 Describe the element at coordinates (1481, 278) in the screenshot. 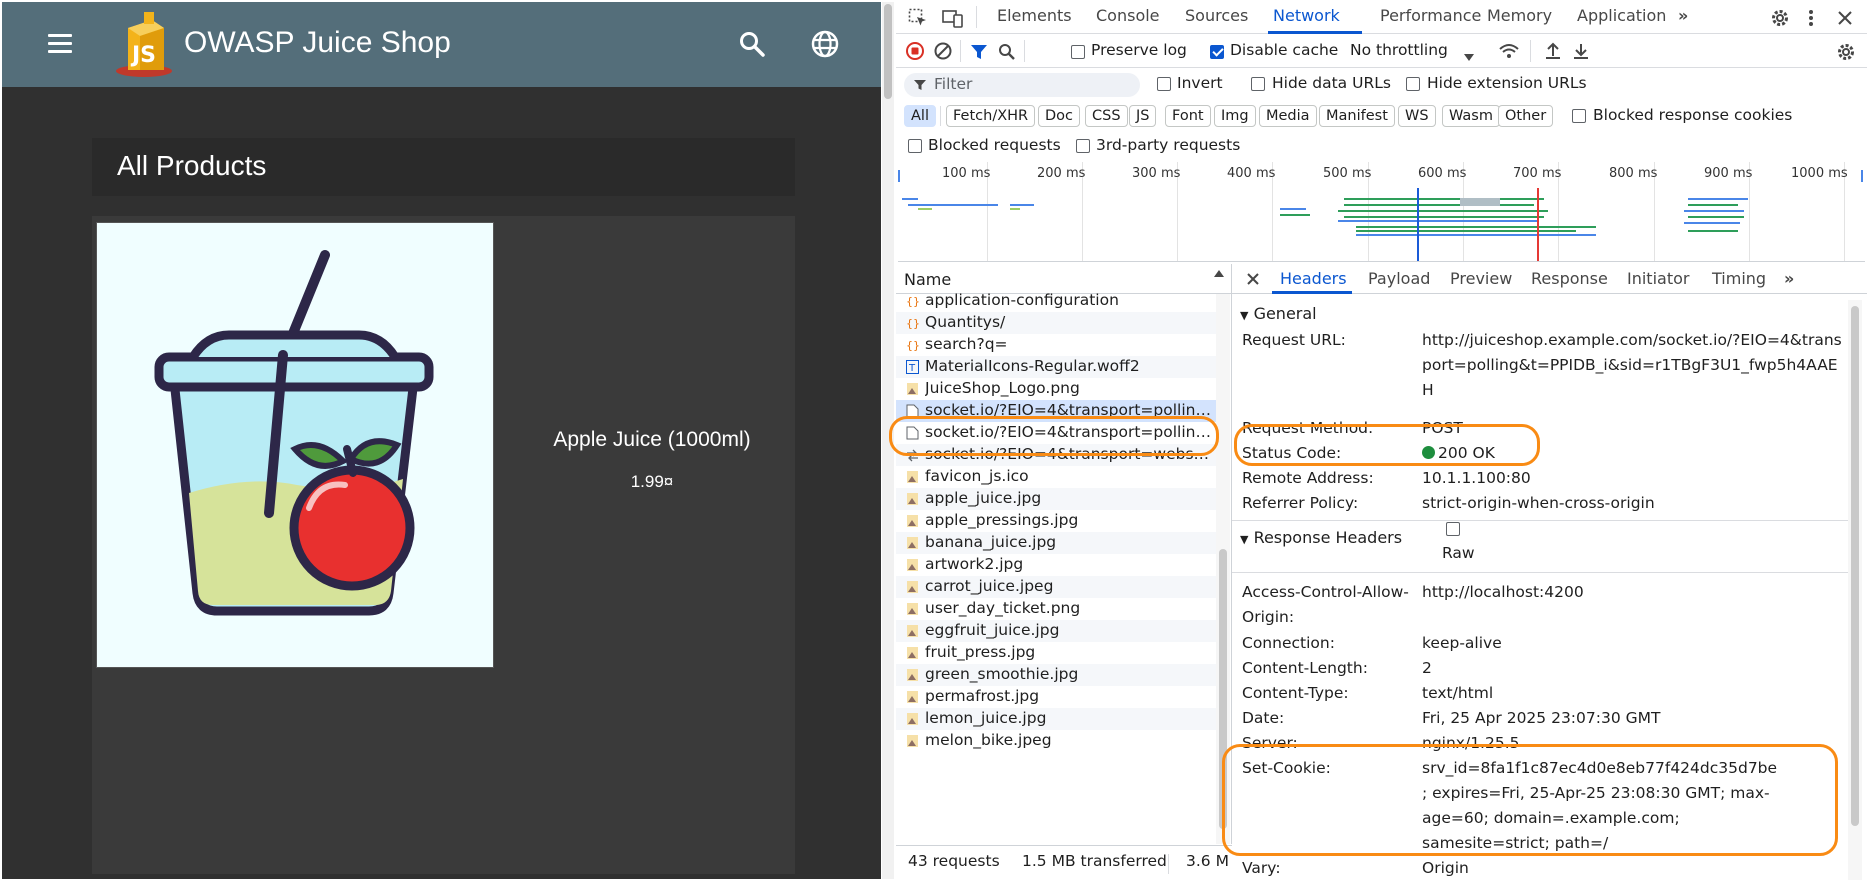

I see `tab-preview: Preview` at that location.